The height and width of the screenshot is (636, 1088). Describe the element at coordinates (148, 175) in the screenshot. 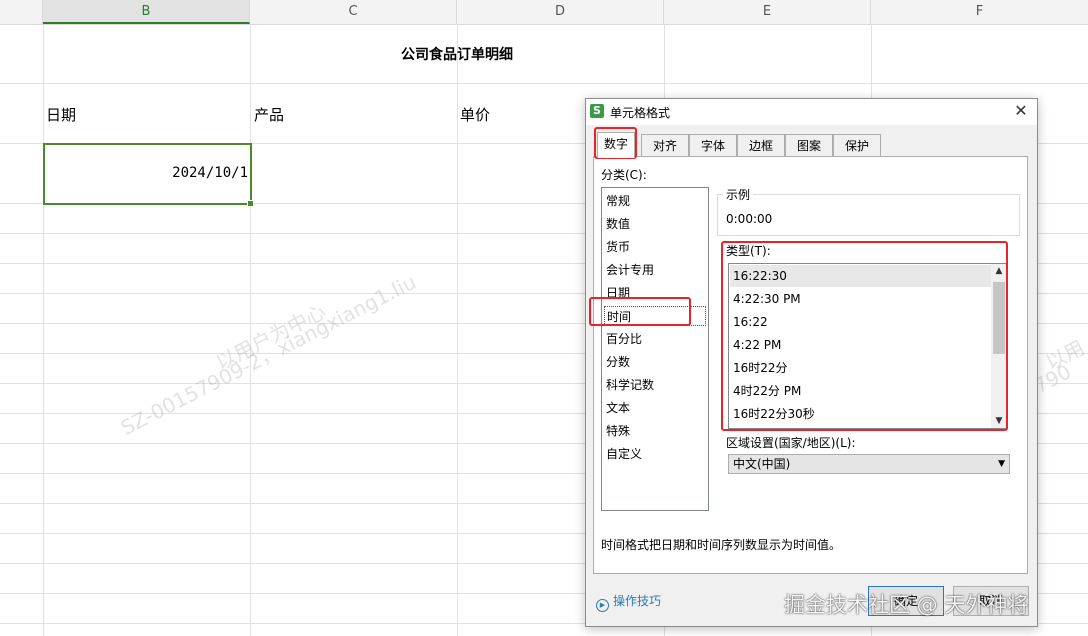

I see `selected-cell-b3: 2024/10/1` at that location.